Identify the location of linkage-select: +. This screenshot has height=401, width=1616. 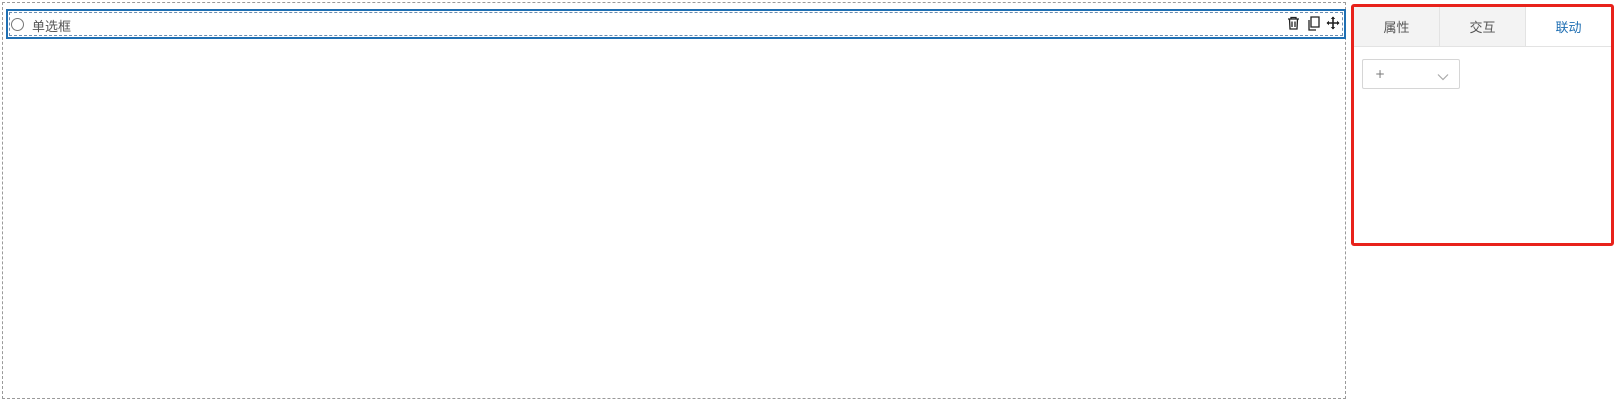
(1411, 74).